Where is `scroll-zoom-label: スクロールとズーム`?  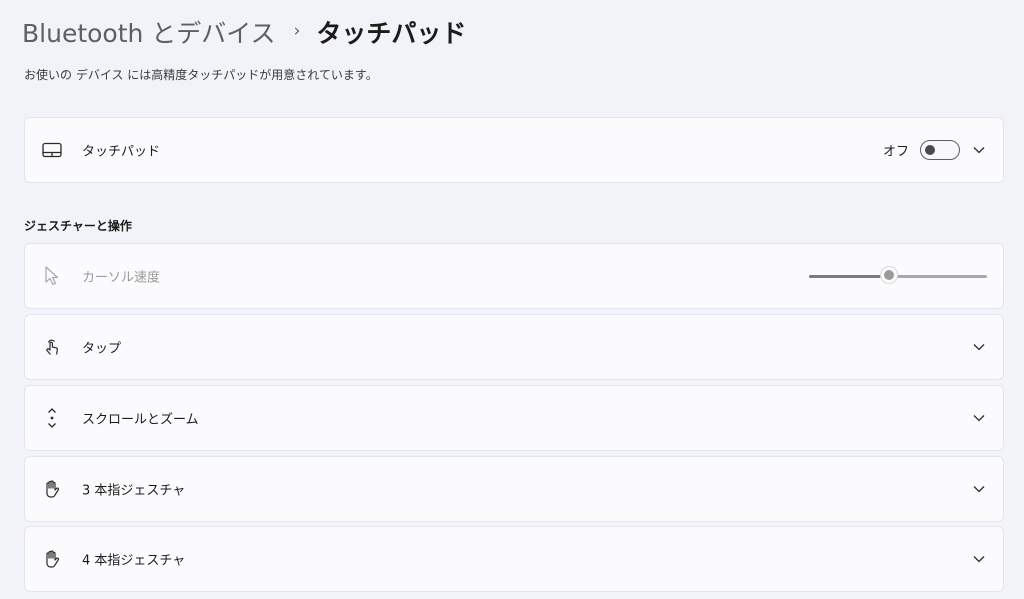
scroll-zoom-label: スクロールとズーム is located at coordinates (140, 420).